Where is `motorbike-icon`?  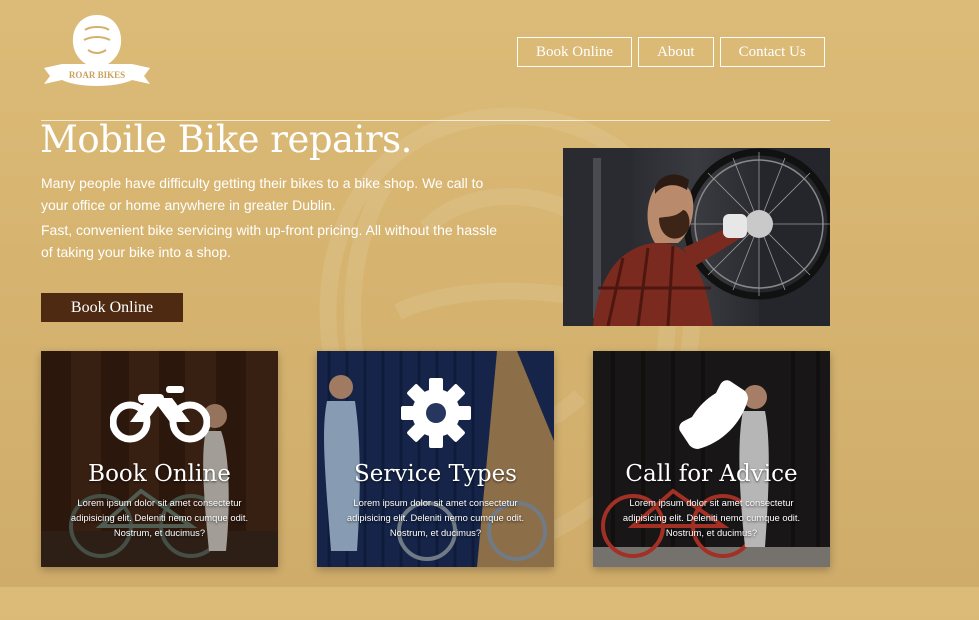 motorbike-icon is located at coordinates (159, 413).